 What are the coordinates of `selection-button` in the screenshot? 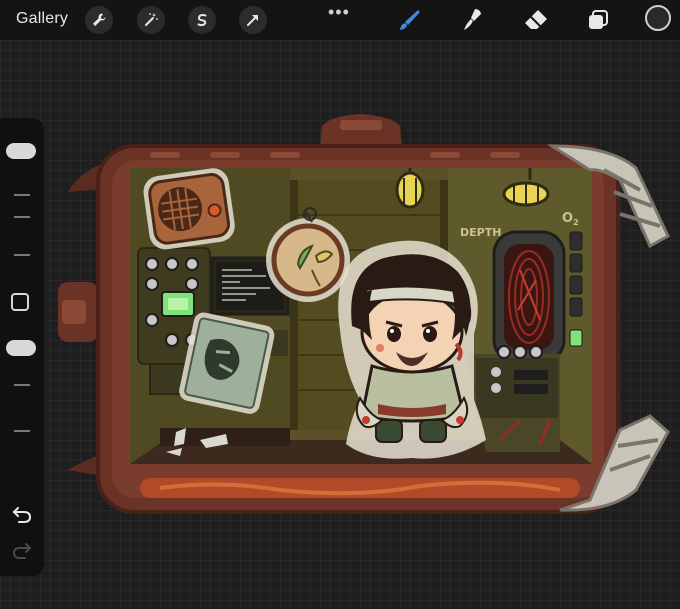 It's located at (202, 20).